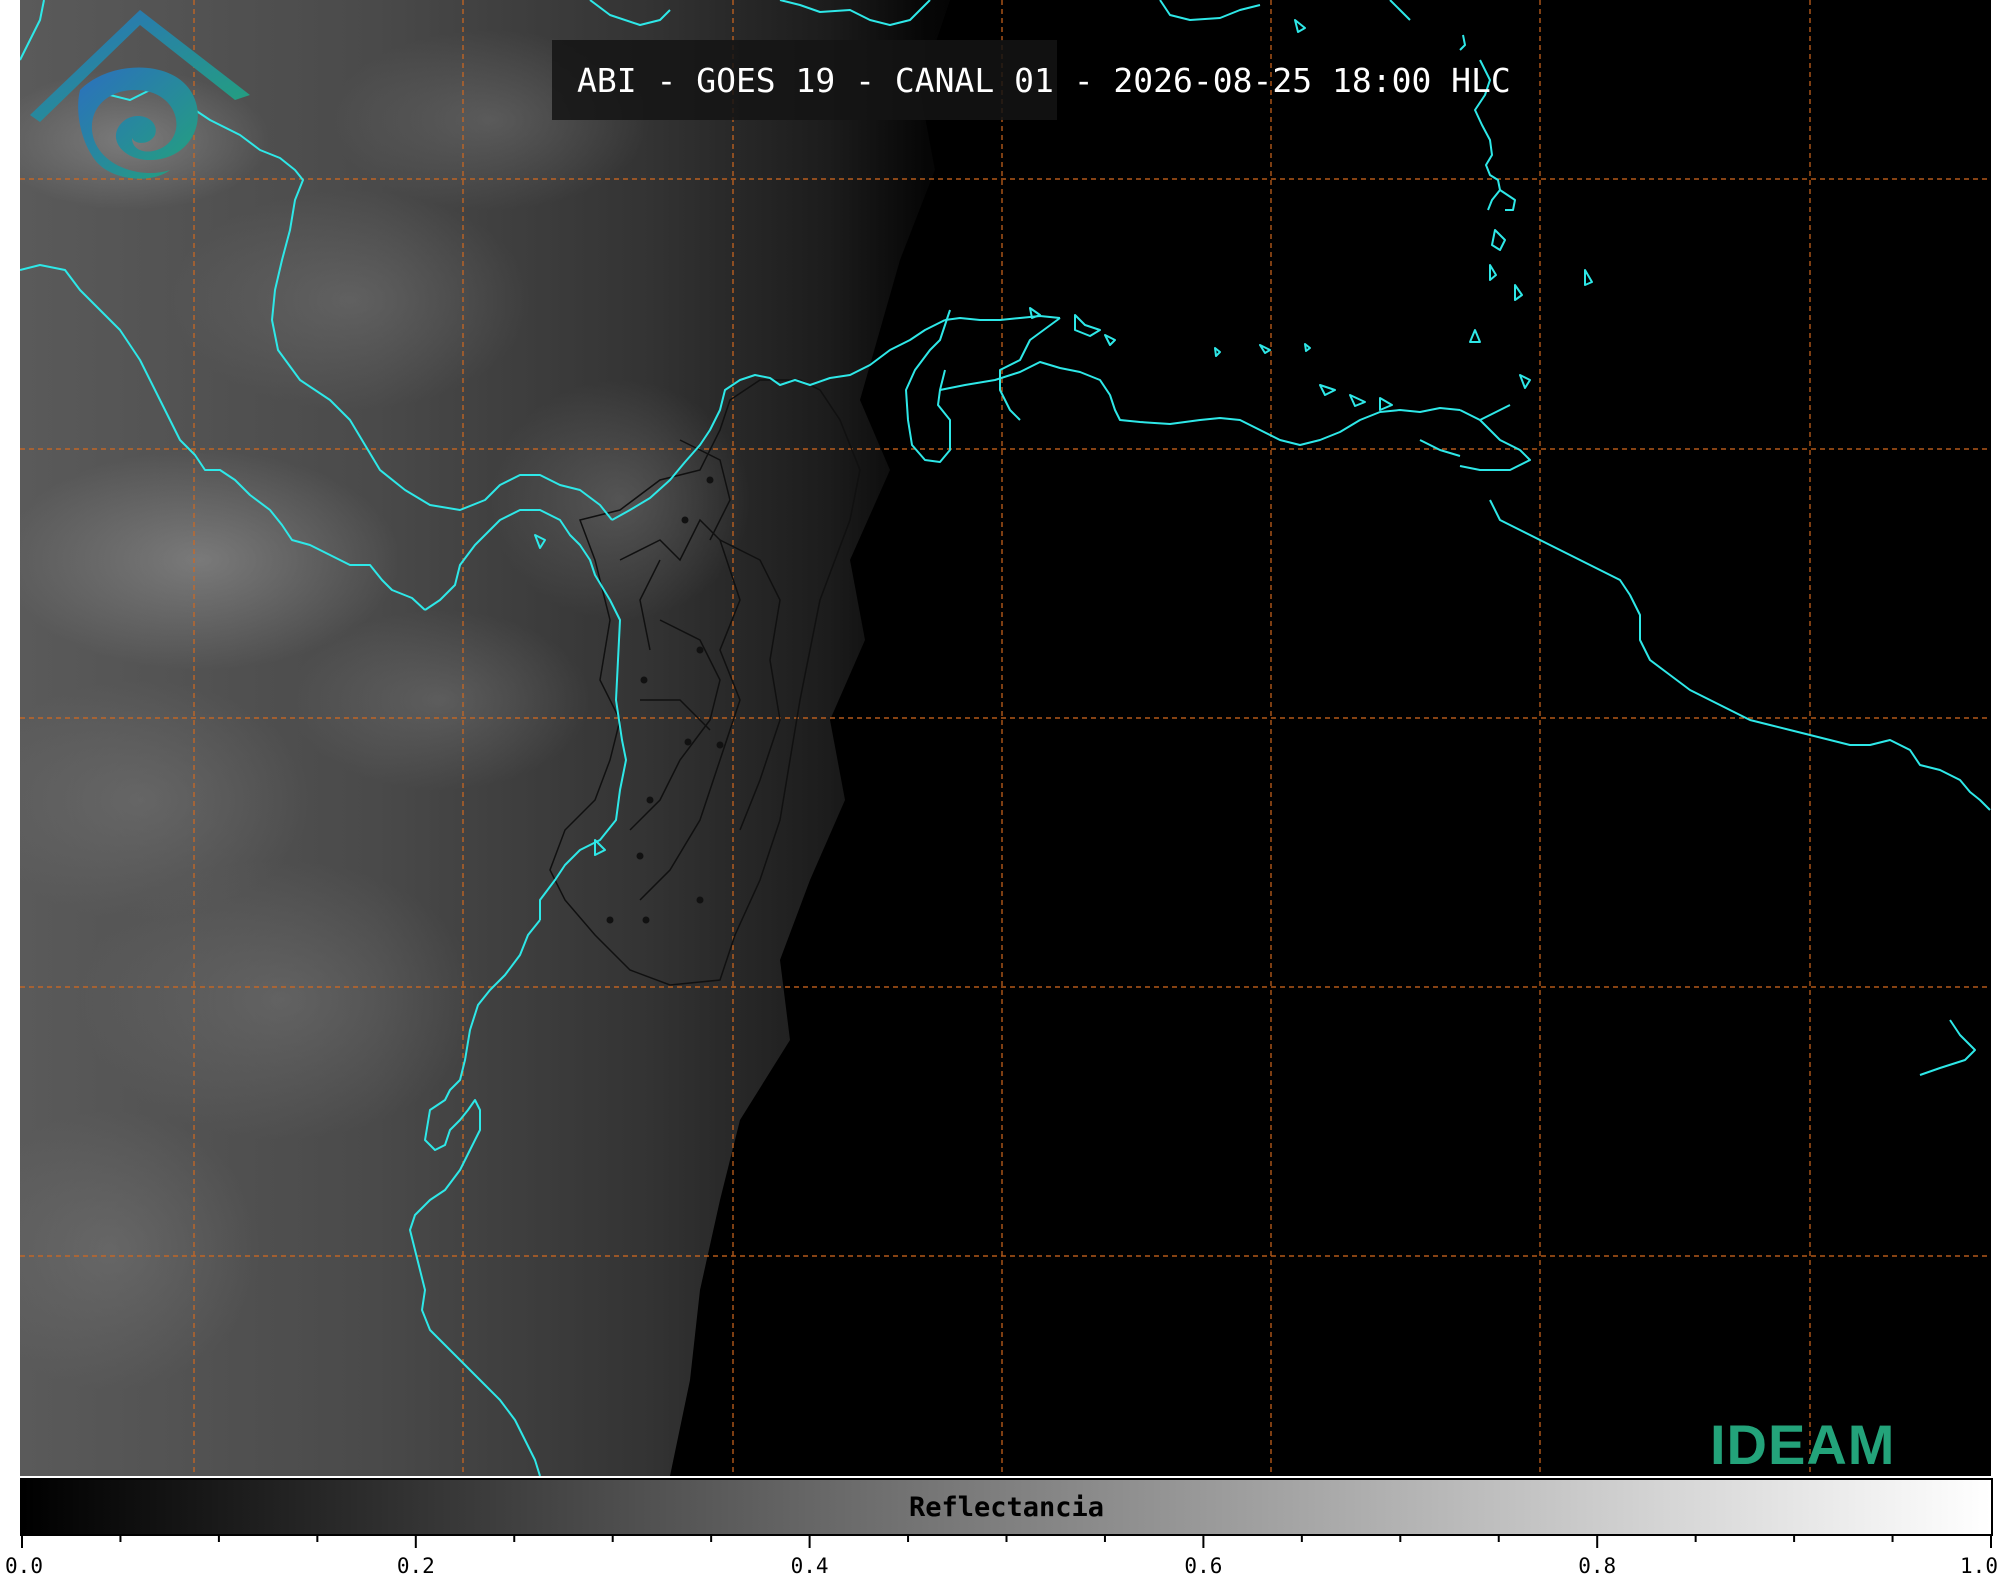  Describe the element at coordinates (1803, 1444) in the screenshot. I see `logo-text: IDEAM` at that location.